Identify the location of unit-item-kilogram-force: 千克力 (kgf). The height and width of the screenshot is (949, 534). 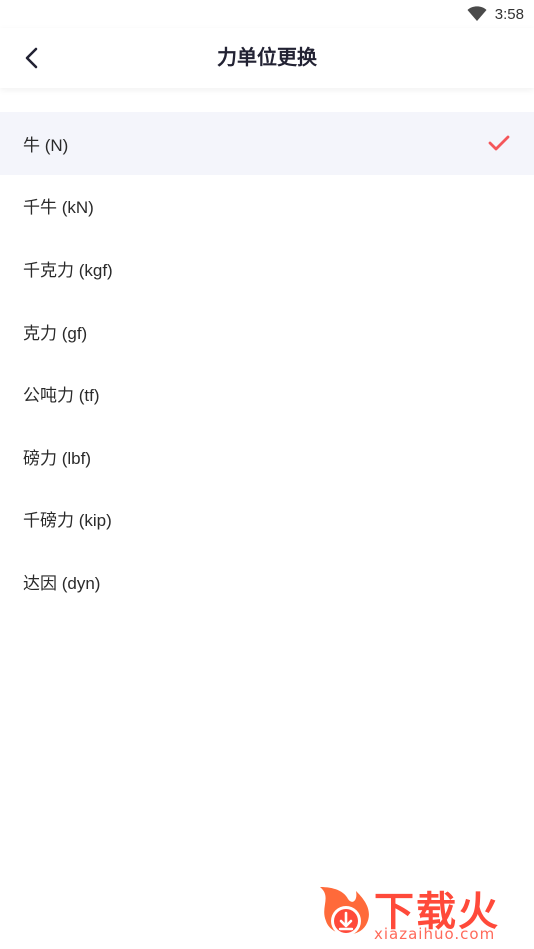
(267, 268).